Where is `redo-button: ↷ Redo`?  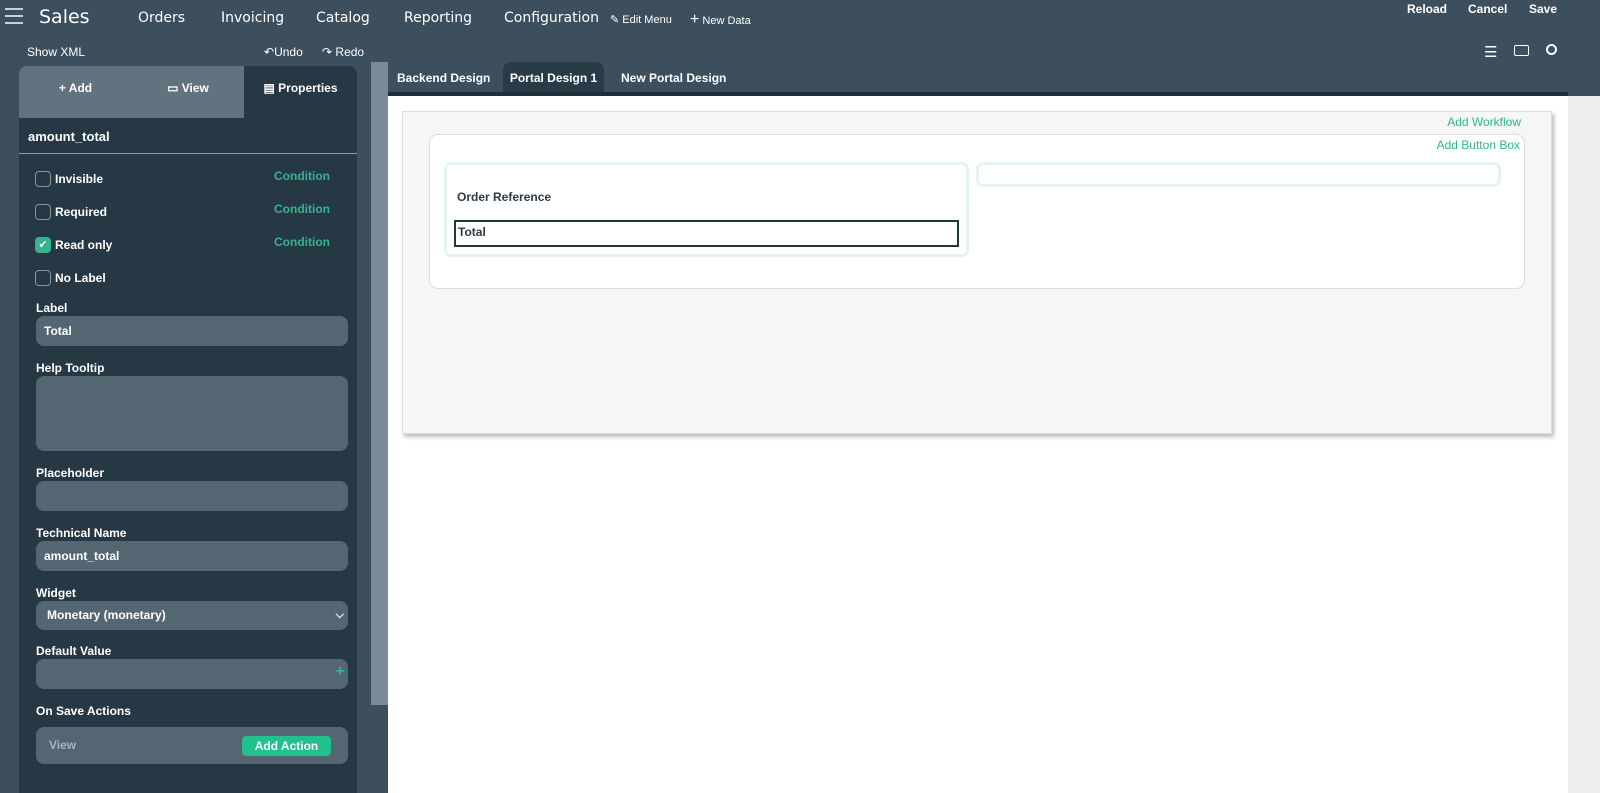
redo-button: ↷ Redo is located at coordinates (343, 52).